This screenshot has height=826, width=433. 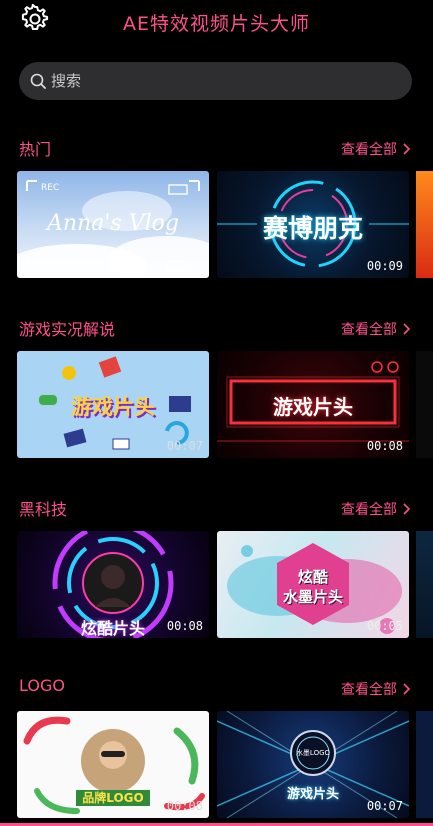 What do you see at coordinates (312, 587) in the screenshot?
I see `card-label: 炫酷 水墨片头` at bounding box center [312, 587].